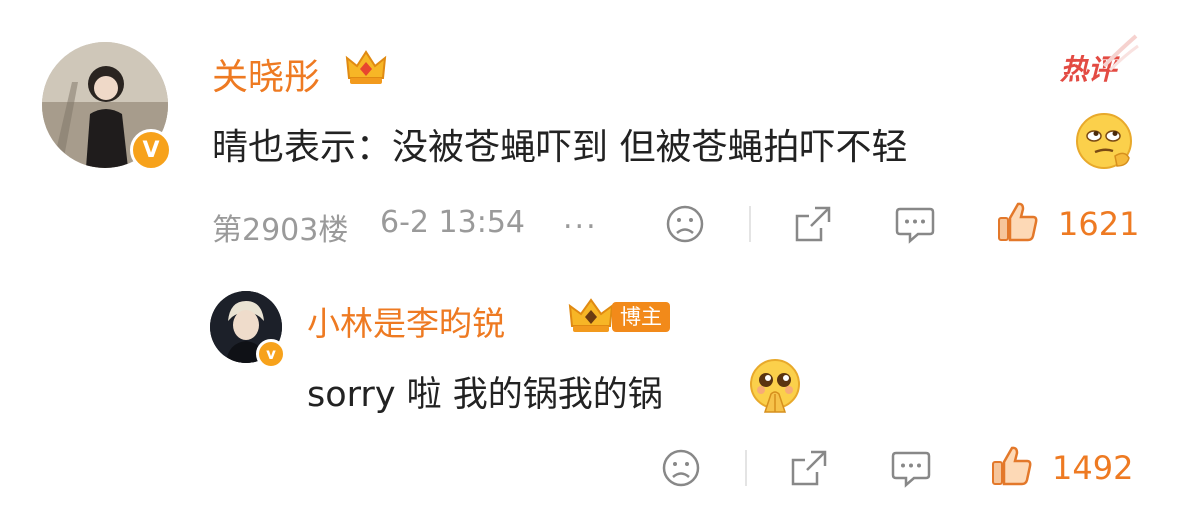  Describe the element at coordinates (406, 321) in the screenshot. I see `reply-author-name: 小林是李昀锐` at that location.